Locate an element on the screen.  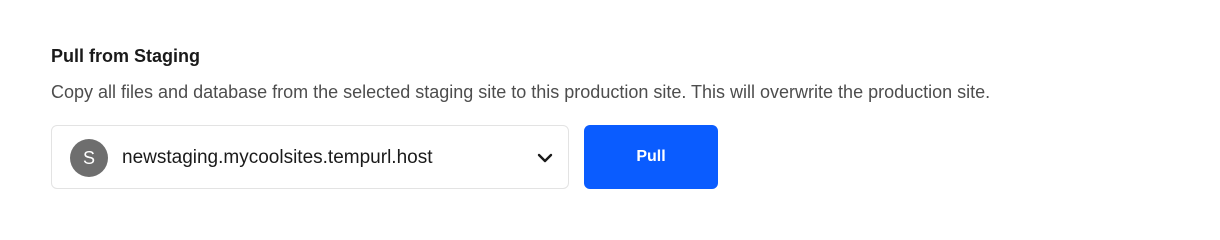
staging-site-select: S newstaging.mycoolsites.tempurl.host is located at coordinates (310, 157).